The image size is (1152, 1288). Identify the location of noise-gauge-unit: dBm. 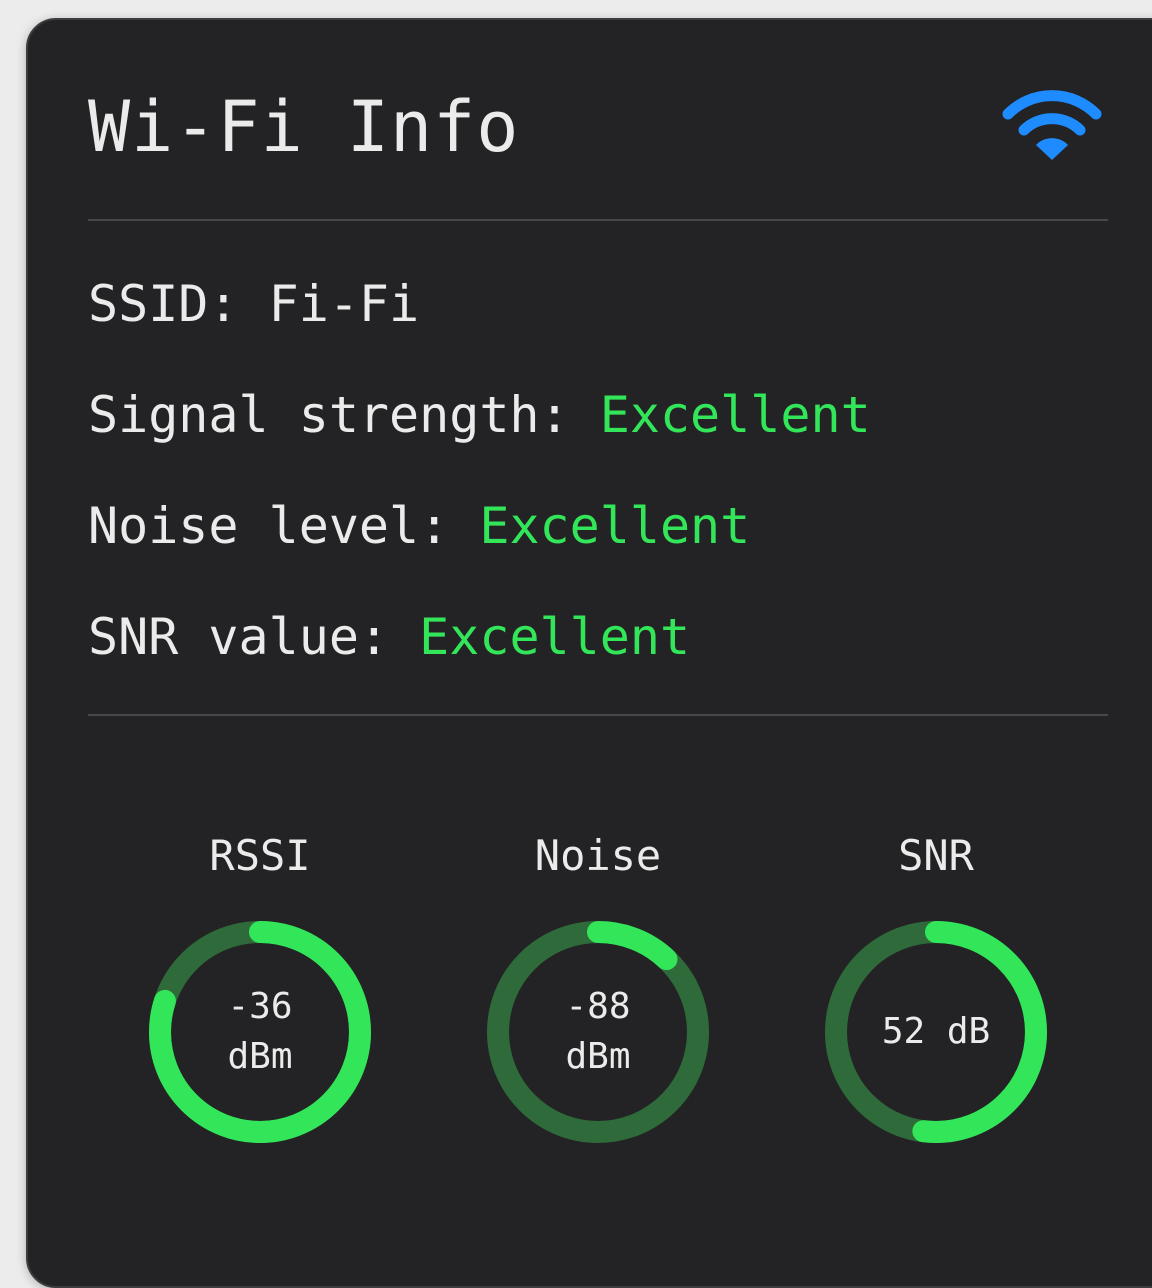
(598, 1056).